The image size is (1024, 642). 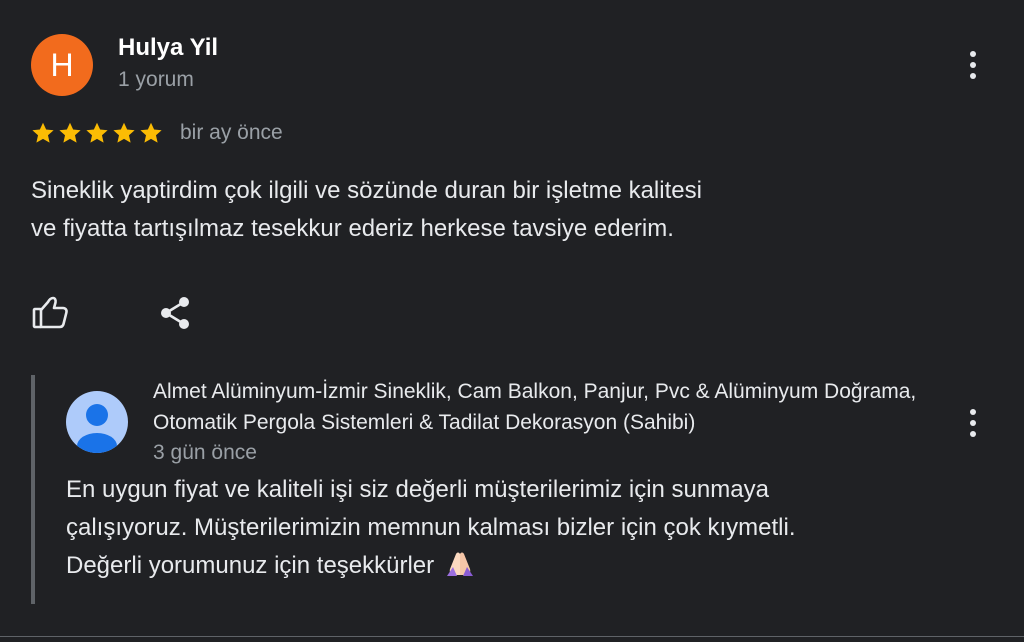 What do you see at coordinates (156, 79) in the screenshot?
I see `reviewer-review-count: 1 yorum` at bounding box center [156, 79].